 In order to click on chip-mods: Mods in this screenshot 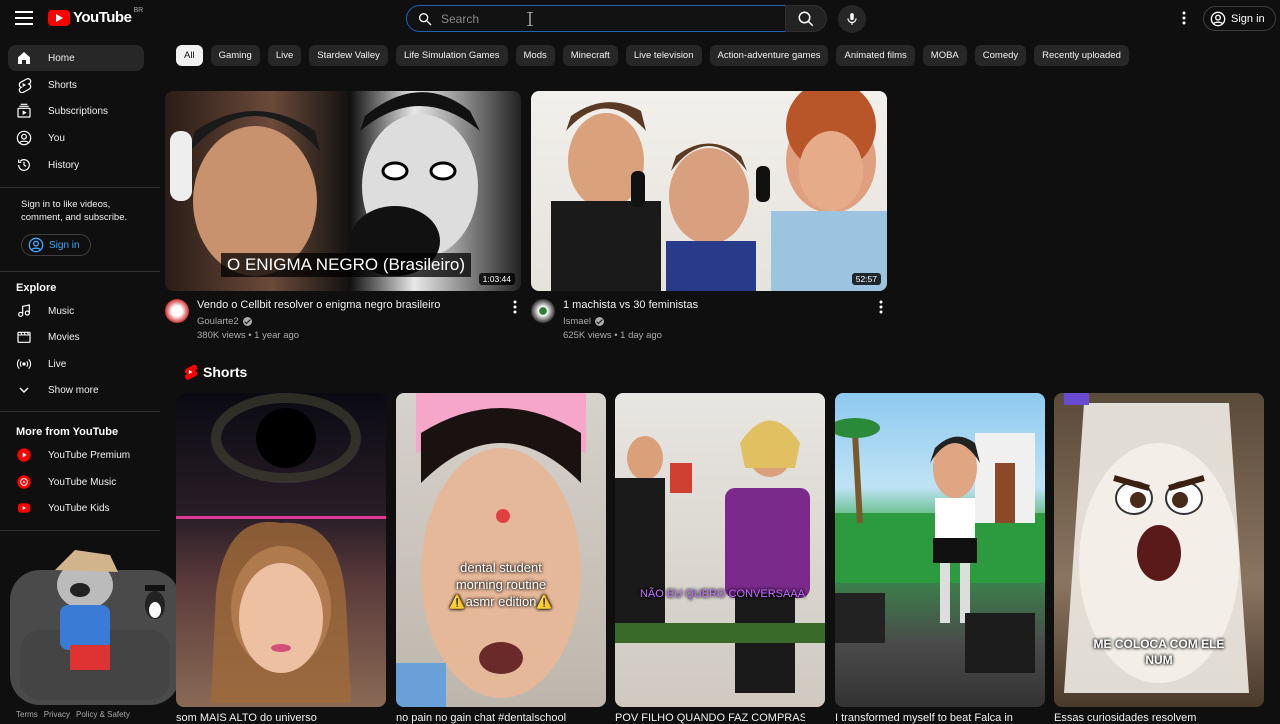, I will do `click(535, 55)`.